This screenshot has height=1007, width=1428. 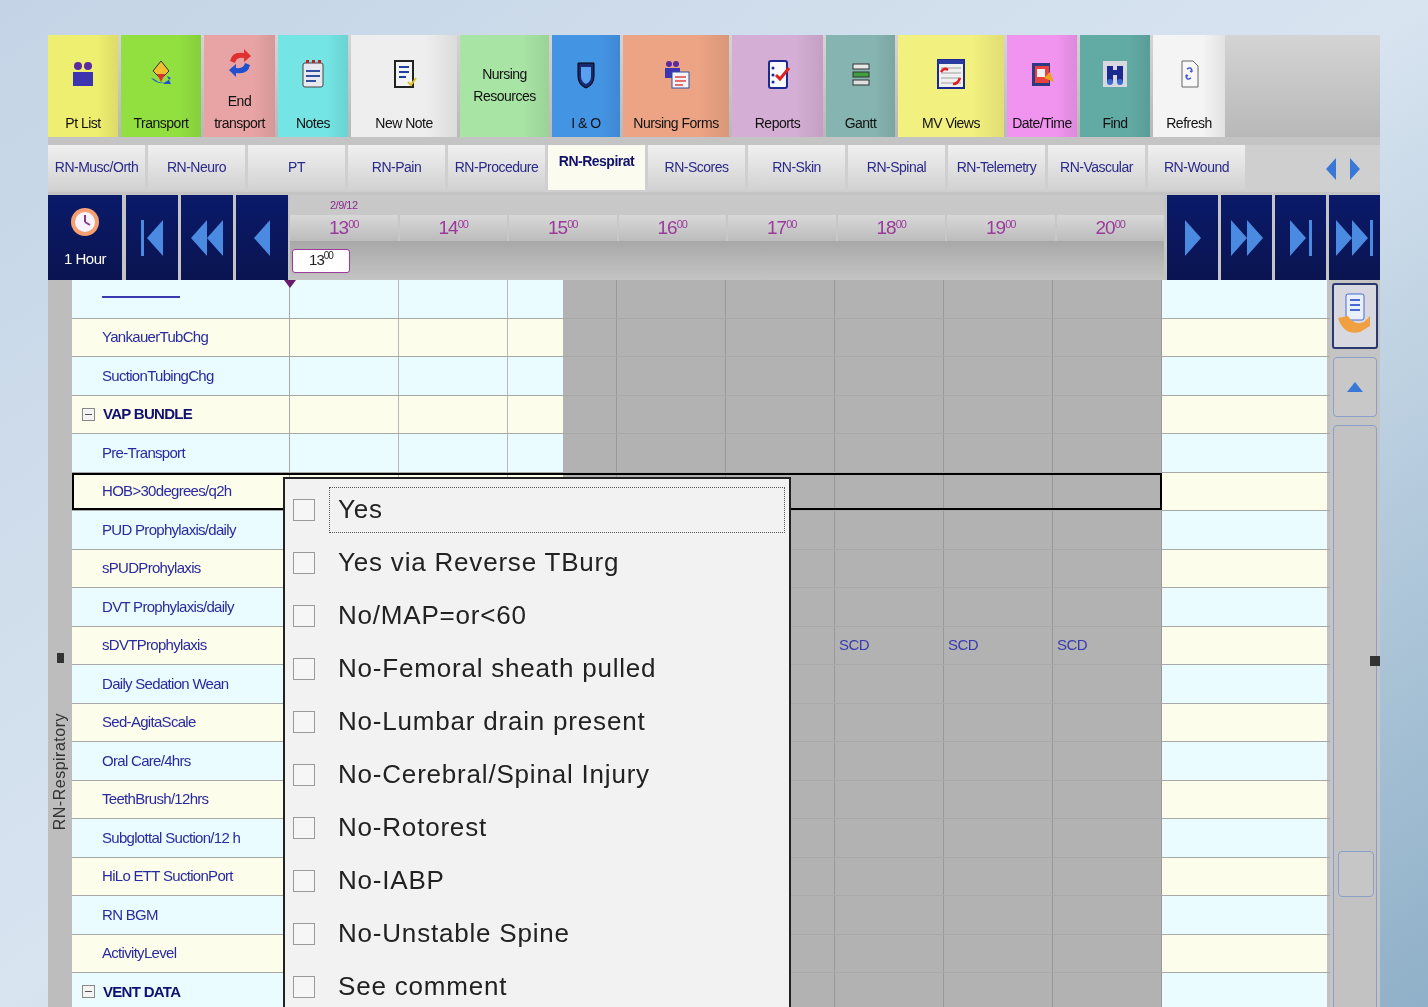 What do you see at coordinates (171, 837) in the screenshot?
I see `row-label: Subglottal Suction/12 h` at bounding box center [171, 837].